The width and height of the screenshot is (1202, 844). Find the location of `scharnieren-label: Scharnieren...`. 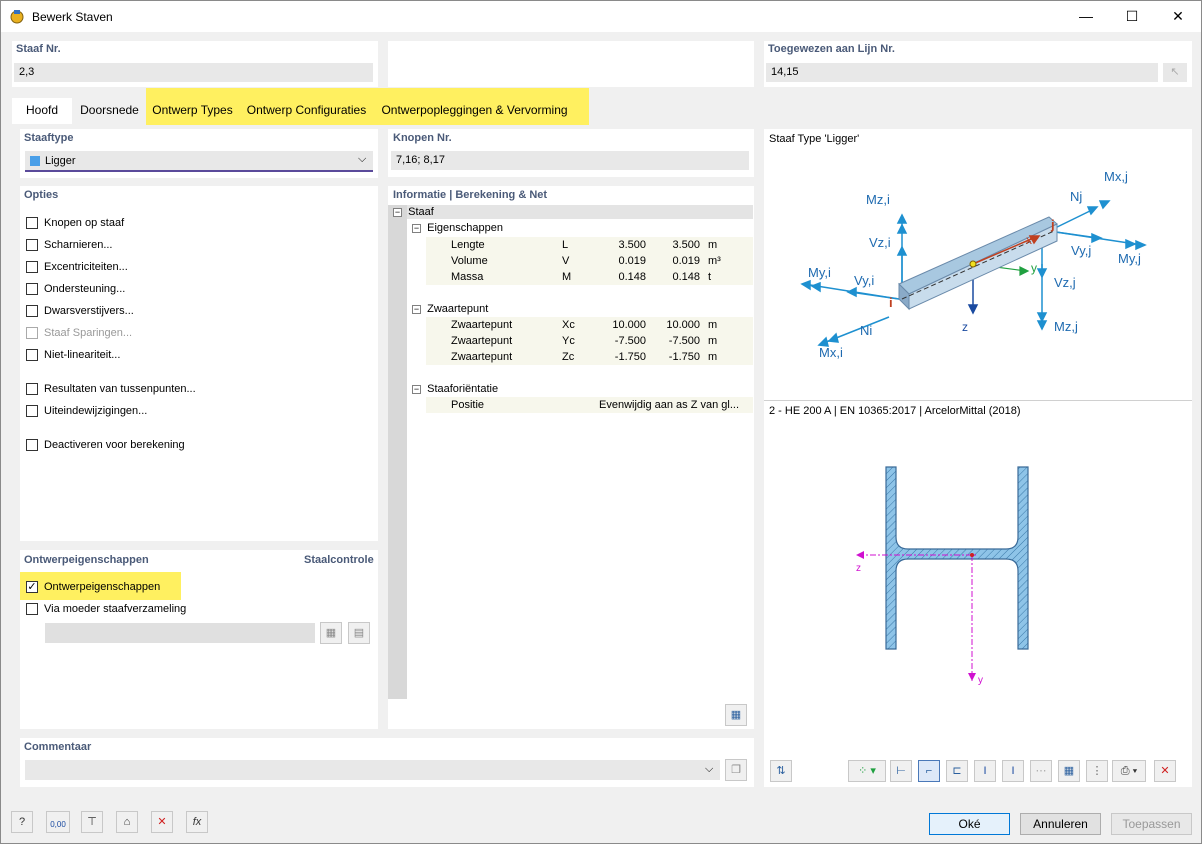

scharnieren-label: Scharnieren... is located at coordinates (78, 245).